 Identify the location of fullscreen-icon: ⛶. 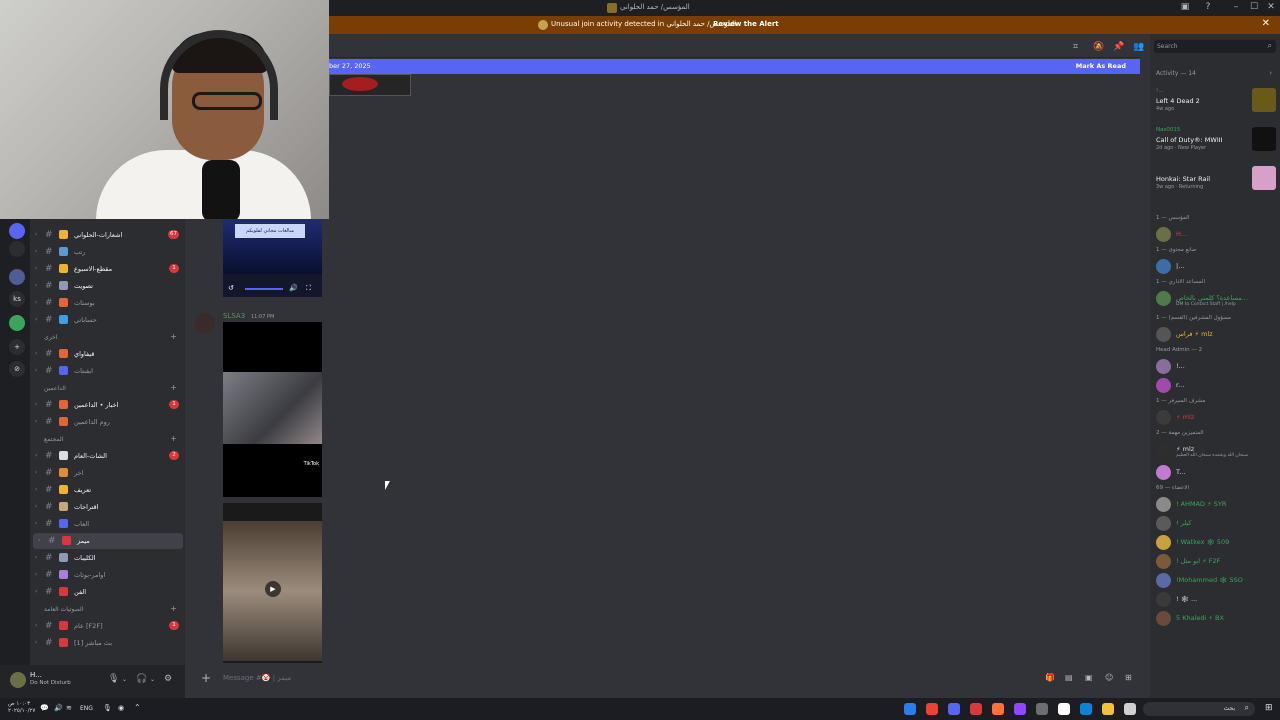
(308, 288).